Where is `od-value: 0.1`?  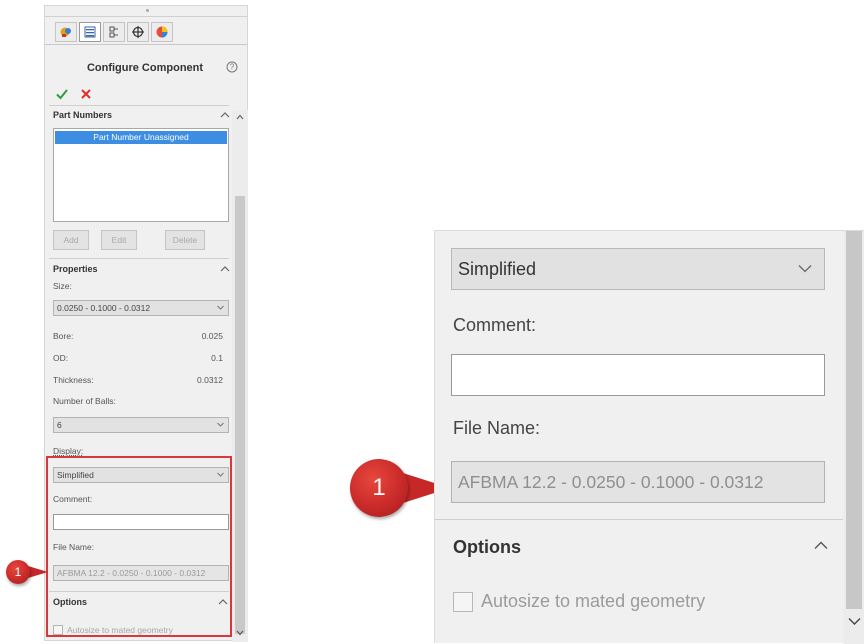
od-value: 0.1 is located at coordinates (217, 358).